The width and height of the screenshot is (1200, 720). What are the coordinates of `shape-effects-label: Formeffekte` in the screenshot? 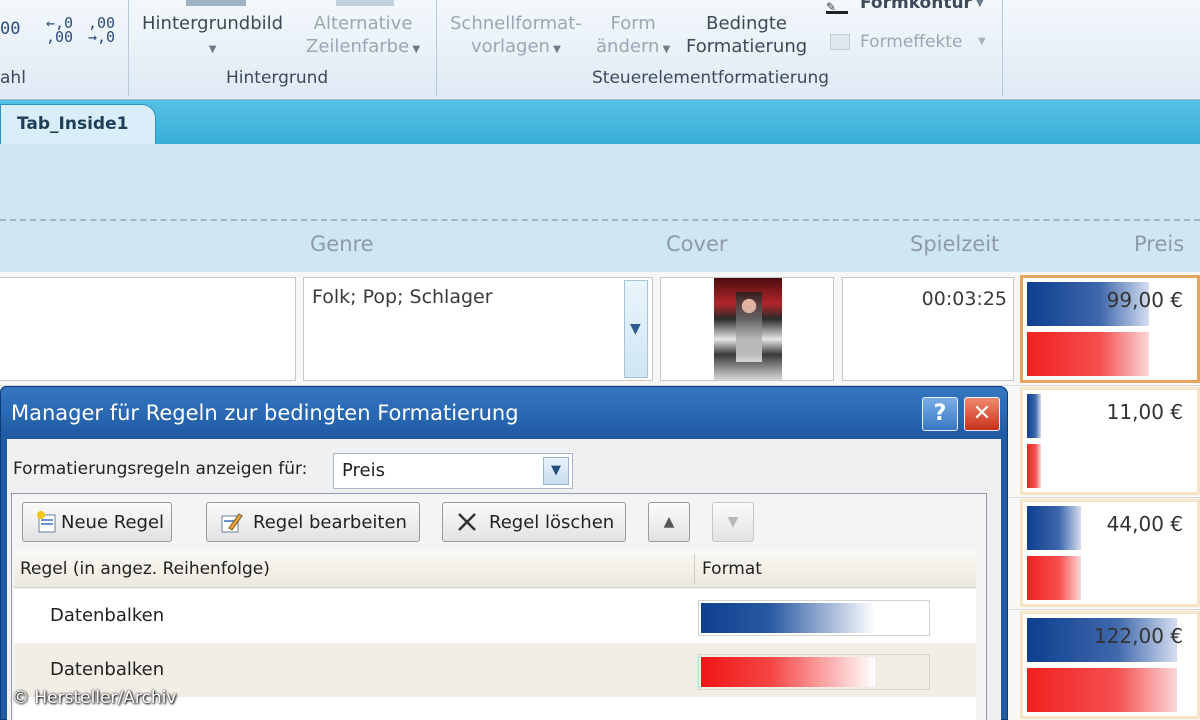 It's located at (911, 42).